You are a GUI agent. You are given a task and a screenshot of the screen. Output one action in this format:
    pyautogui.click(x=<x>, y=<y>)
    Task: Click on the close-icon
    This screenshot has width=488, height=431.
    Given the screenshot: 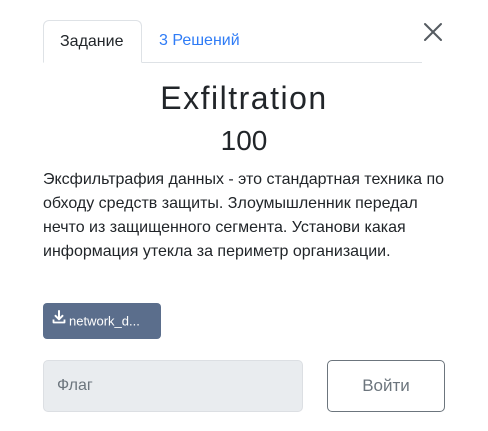 What is the action you would take?
    pyautogui.click(x=433, y=32)
    